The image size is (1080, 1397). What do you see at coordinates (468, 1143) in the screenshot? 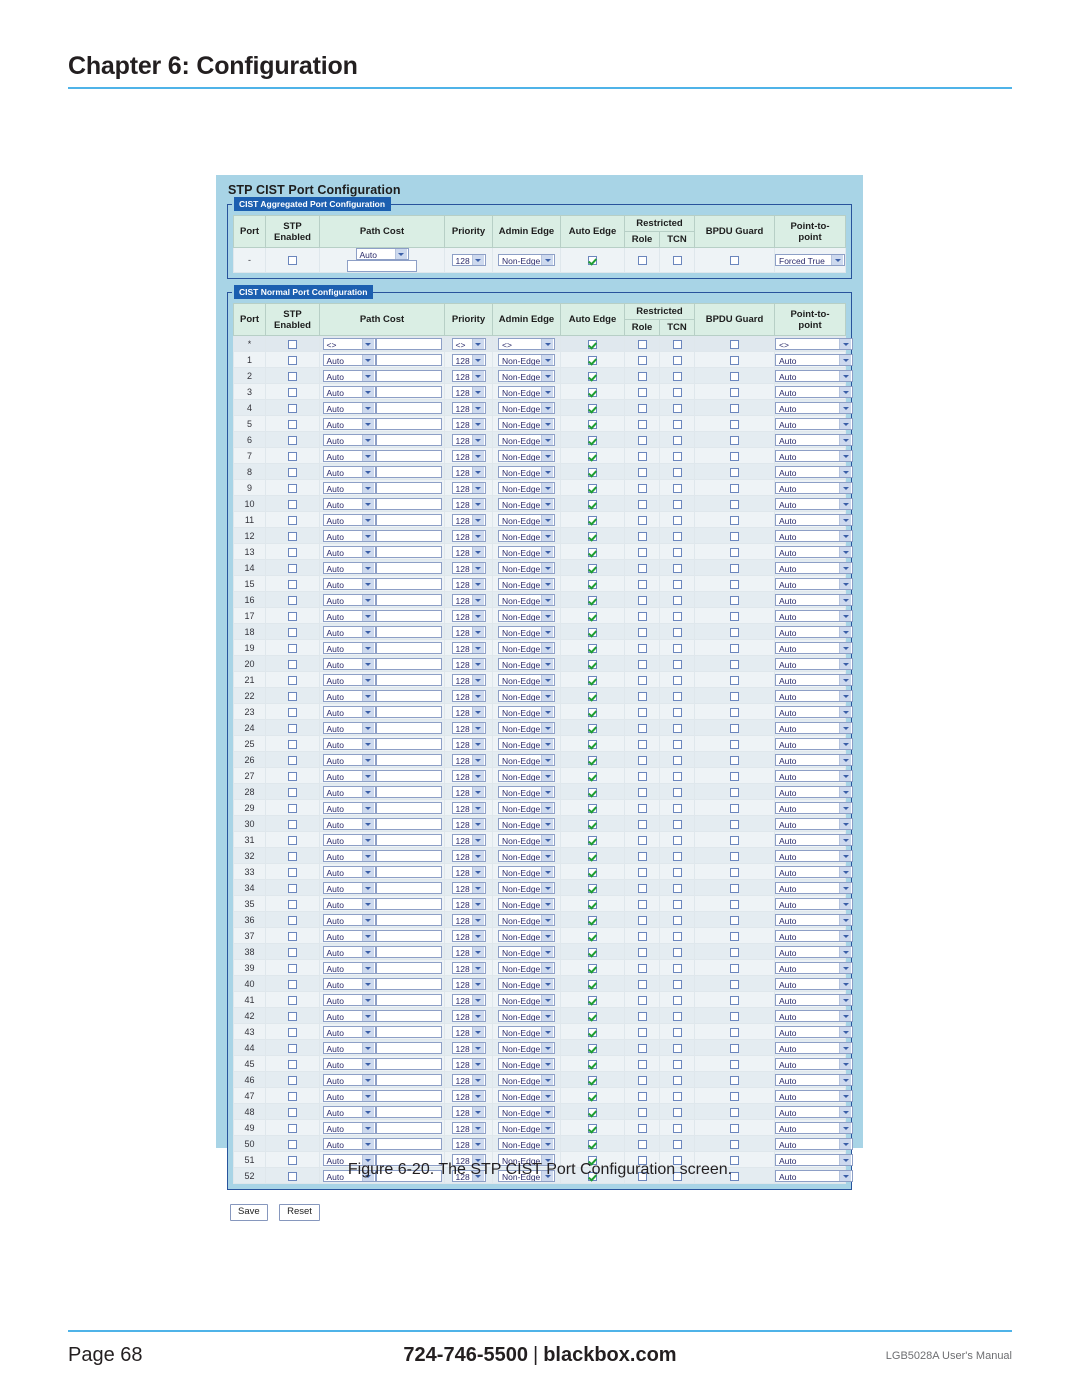
I see `cell-priority: 128` at bounding box center [468, 1143].